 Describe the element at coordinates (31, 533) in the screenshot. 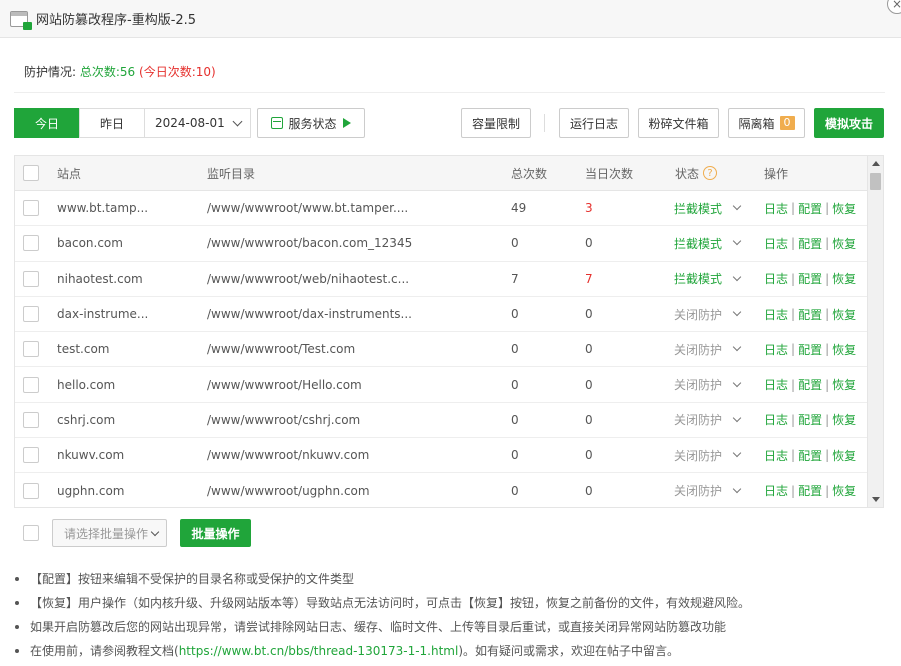

I see `batch-select-checkbox` at that location.